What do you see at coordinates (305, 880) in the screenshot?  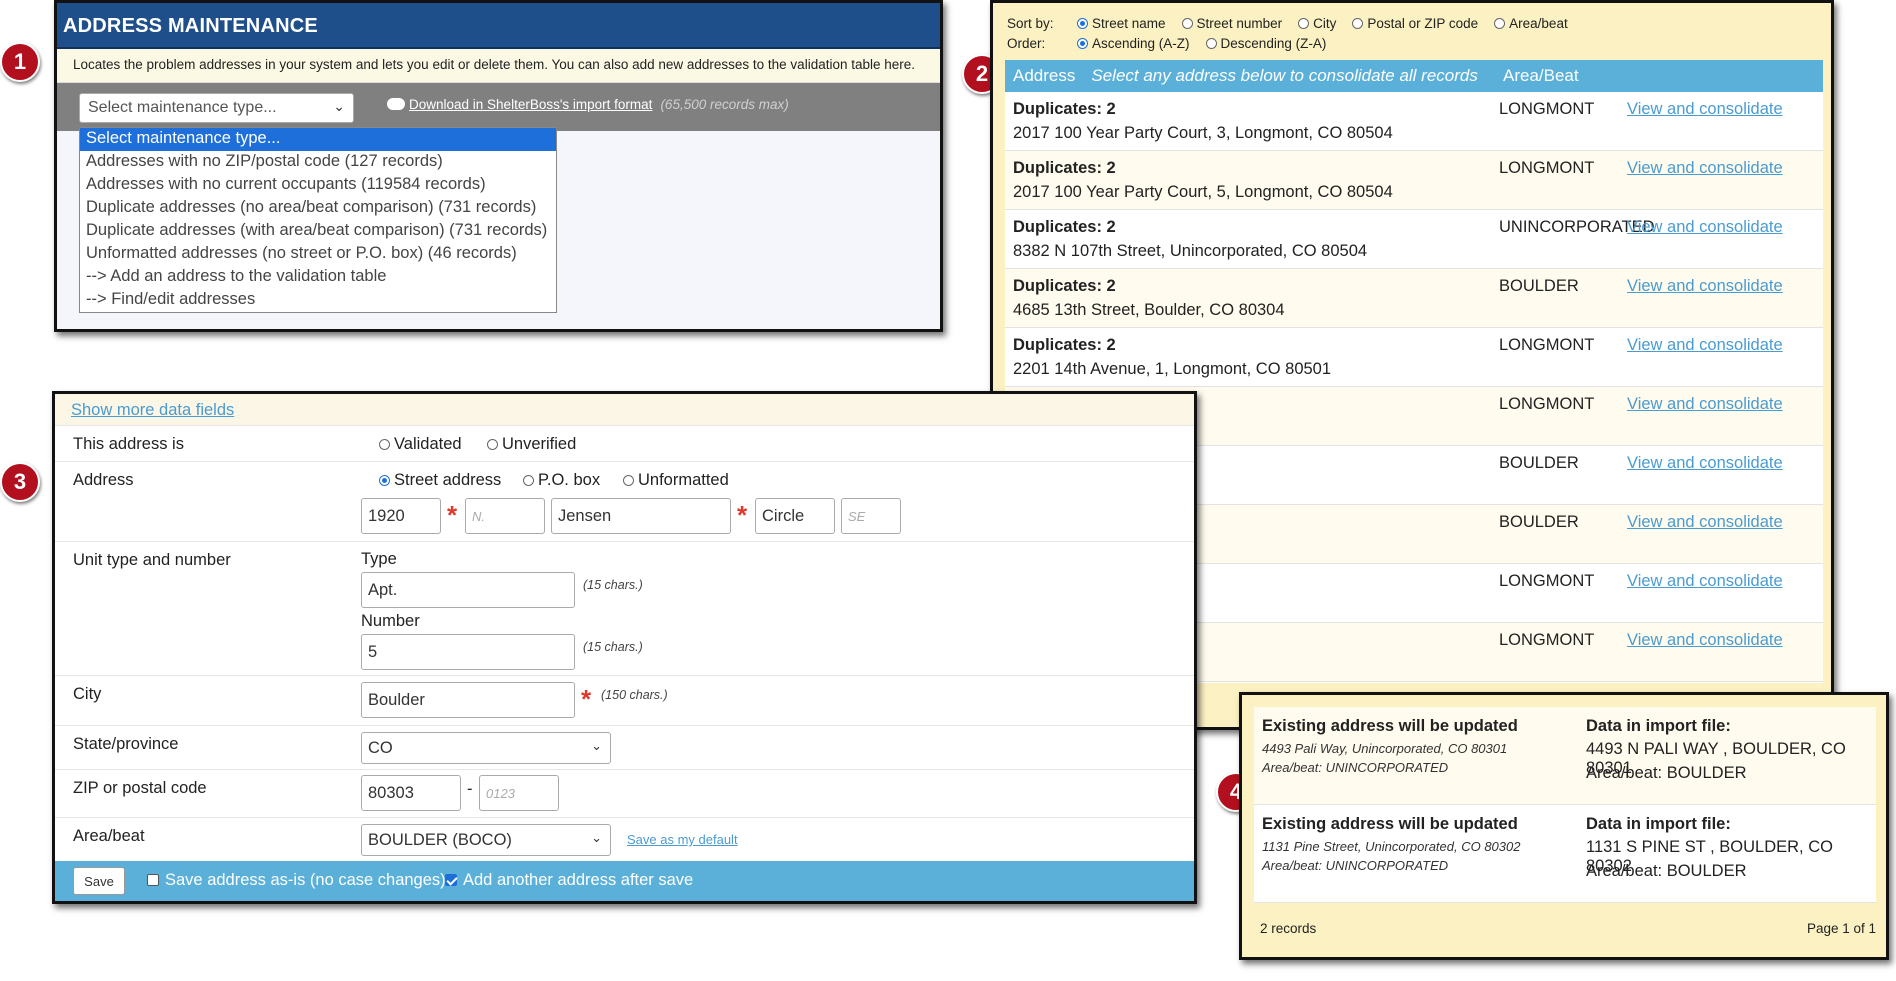 I see `save-as-is-label: Save address as-is (no case changes)` at bounding box center [305, 880].